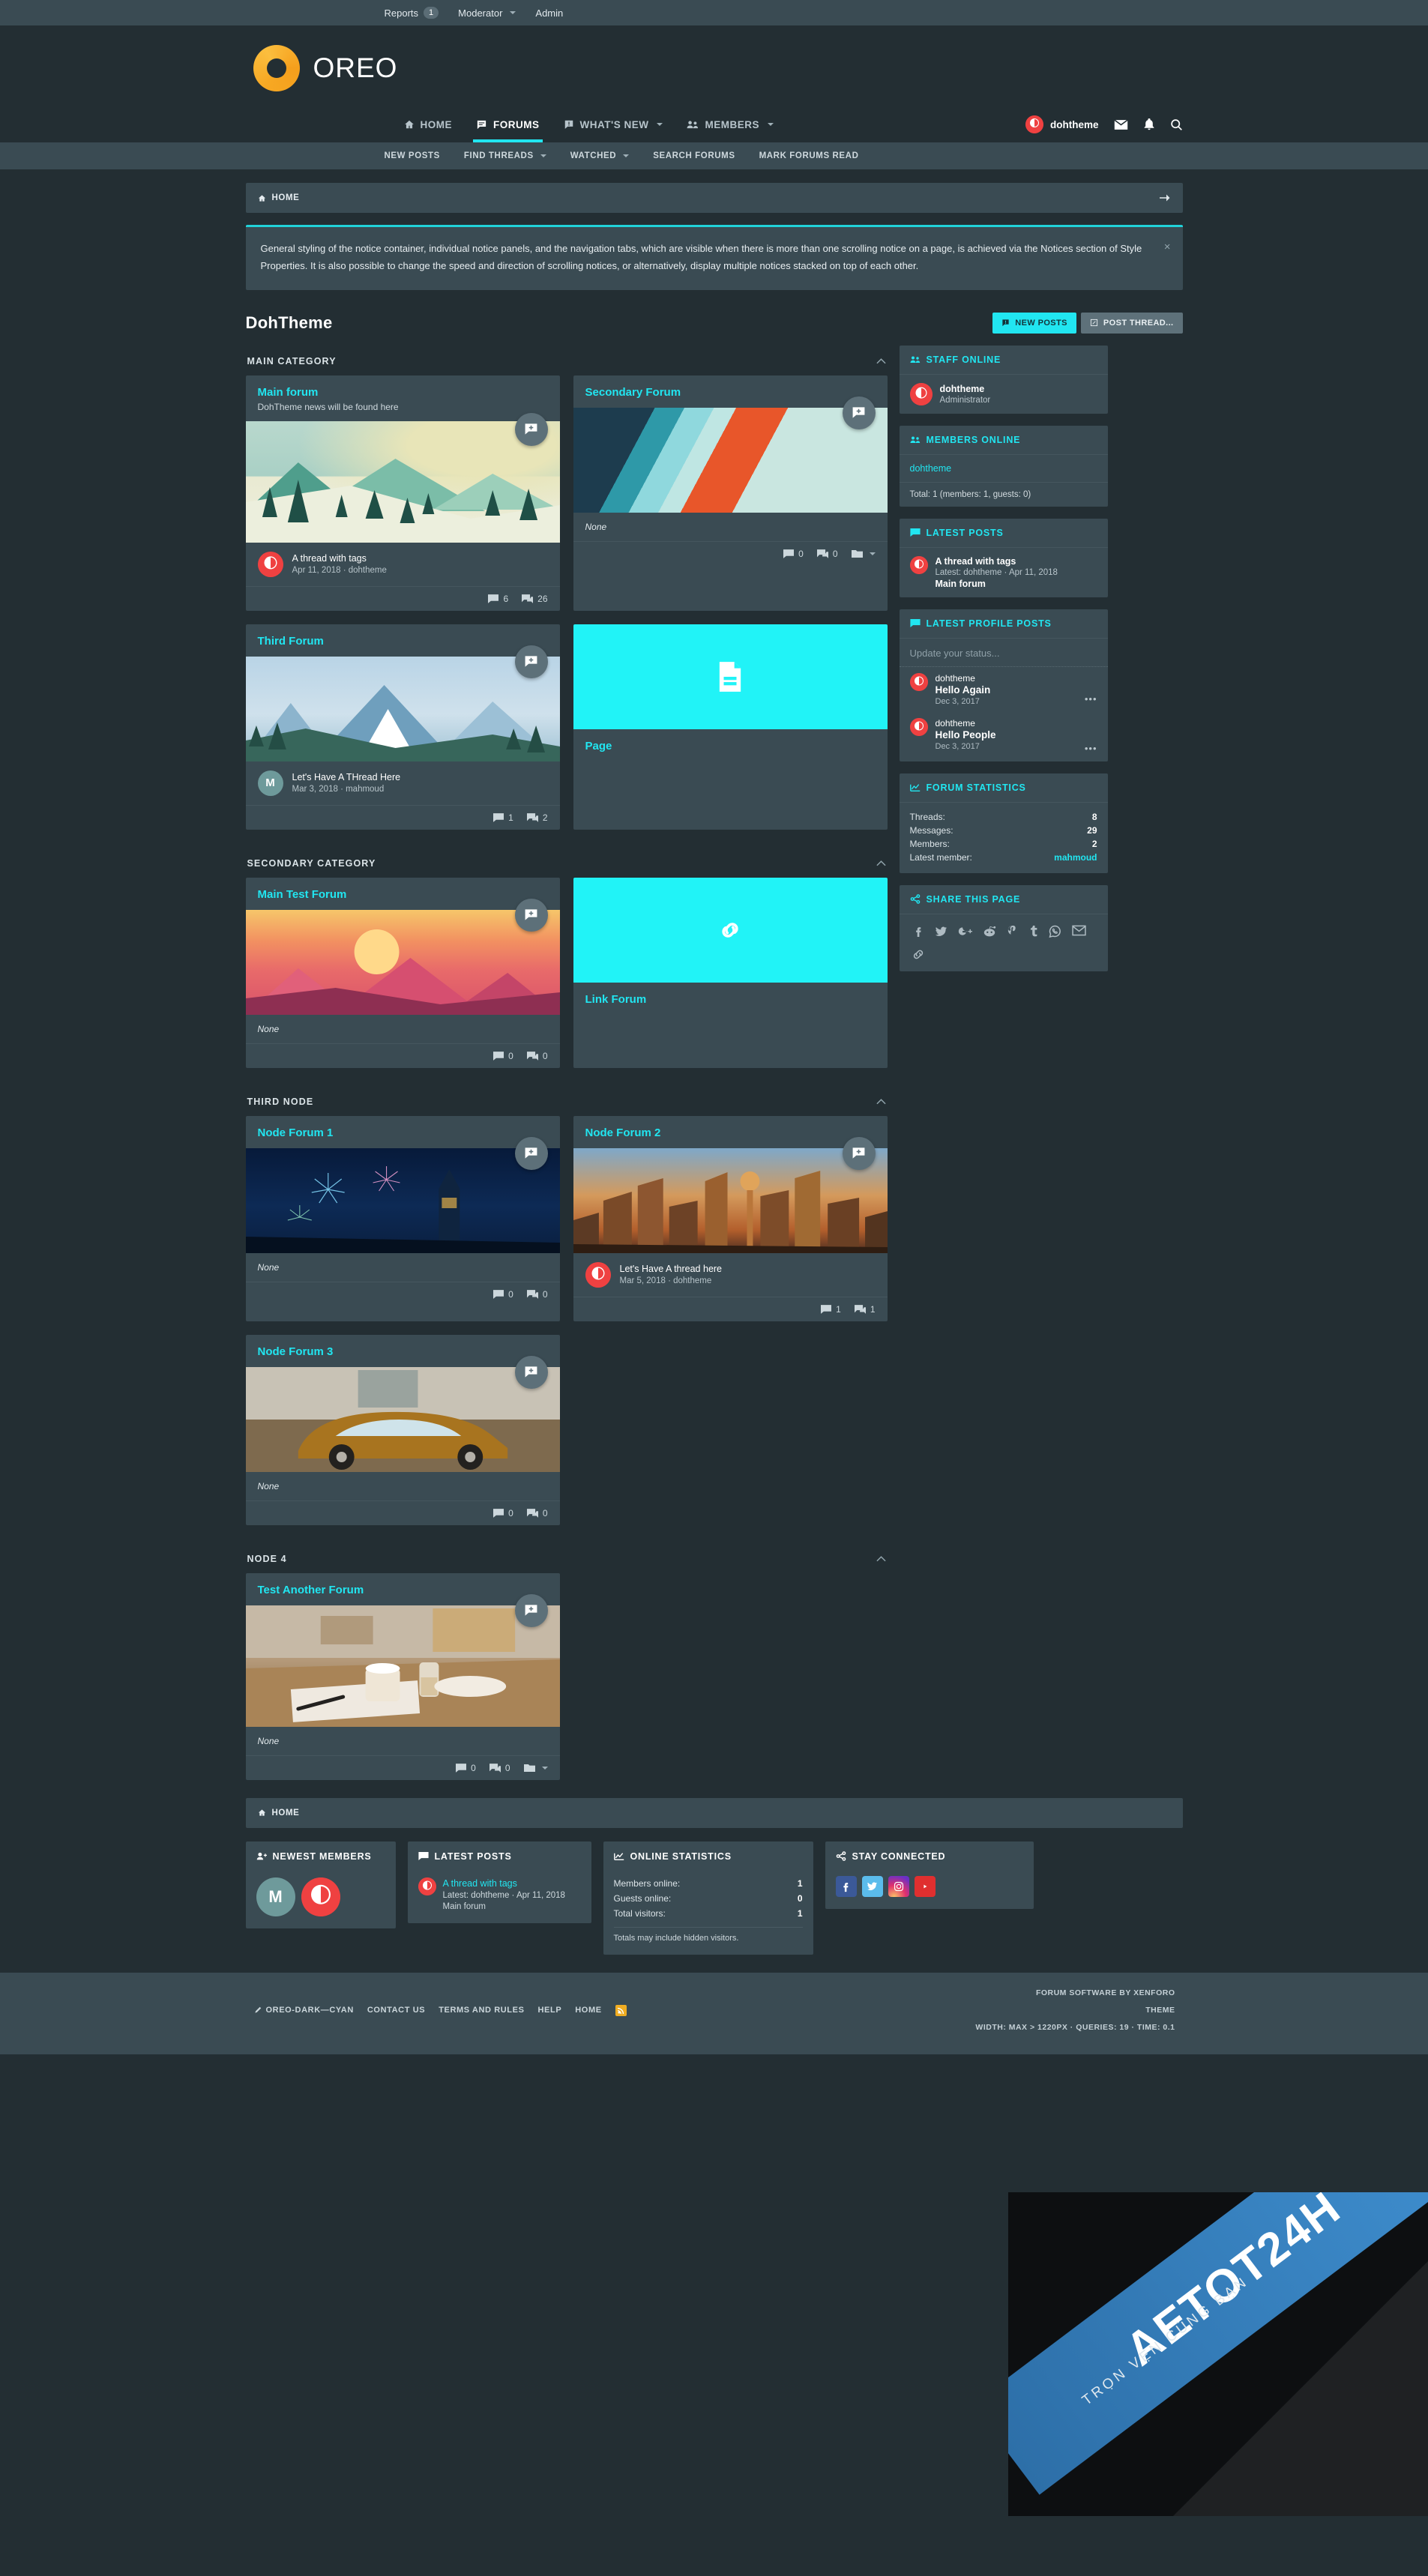 The width and height of the screenshot is (1428, 2576). I want to click on google-plus-icon, so click(965, 931).